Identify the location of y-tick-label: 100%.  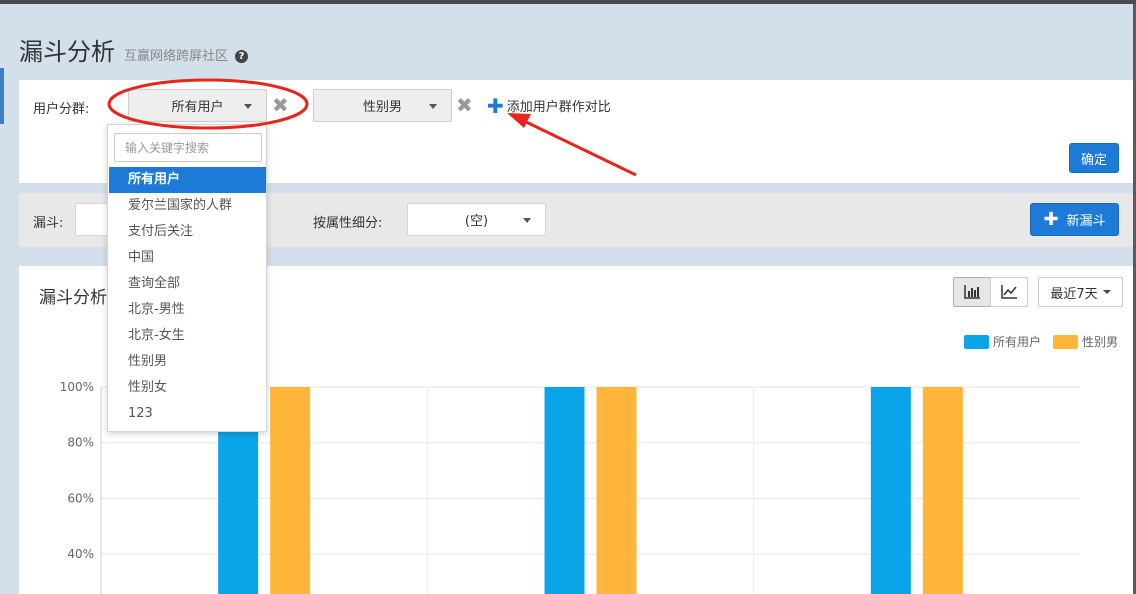
(77, 387).